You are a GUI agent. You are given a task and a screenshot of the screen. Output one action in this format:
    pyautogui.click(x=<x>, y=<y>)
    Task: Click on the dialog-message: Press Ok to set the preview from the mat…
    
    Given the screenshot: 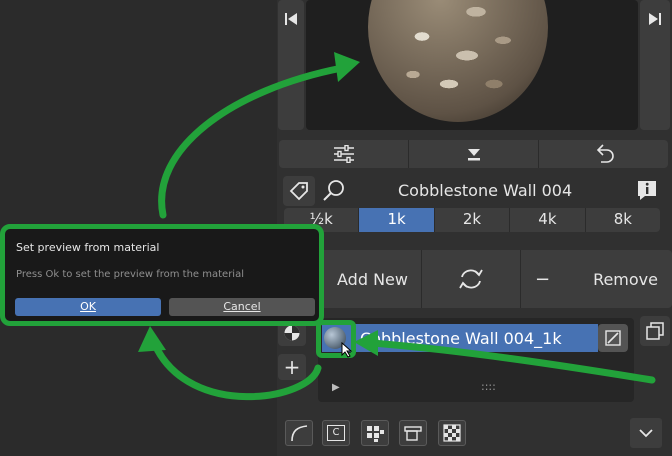 What is the action you would take?
    pyautogui.click(x=130, y=274)
    